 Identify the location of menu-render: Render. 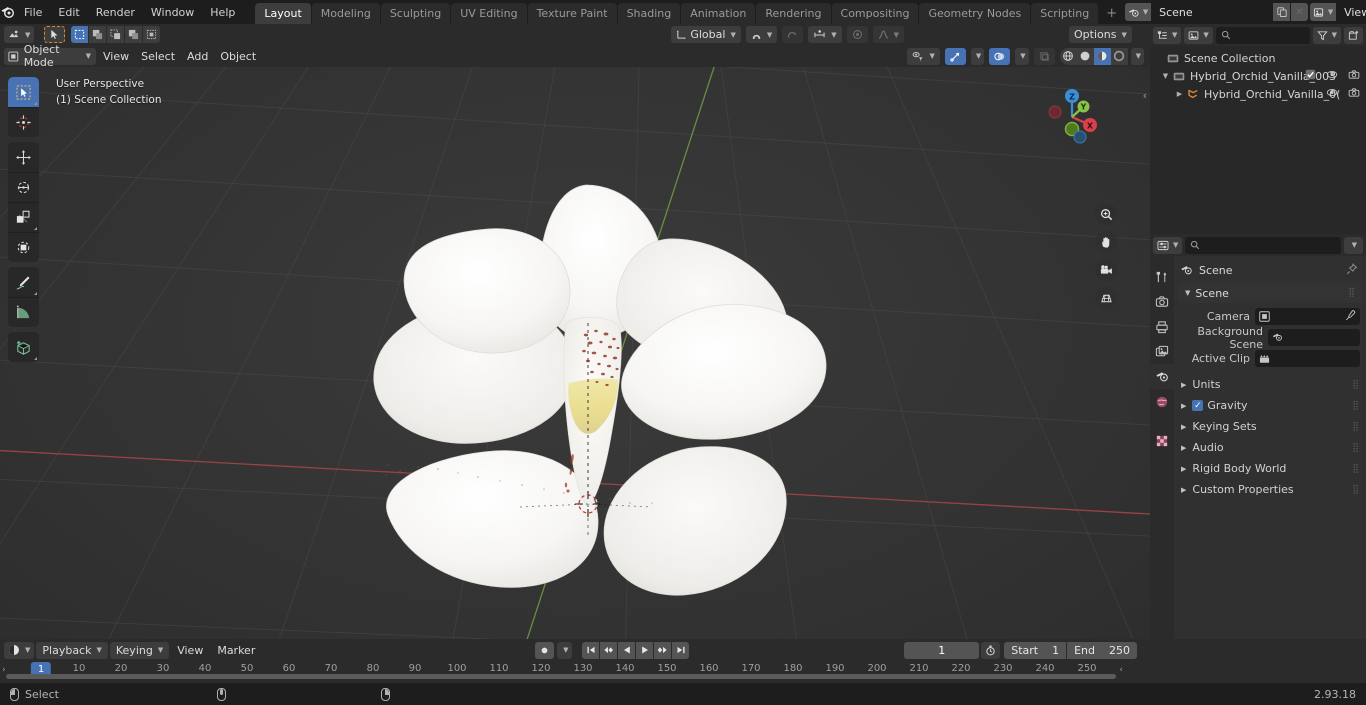
(115, 12).